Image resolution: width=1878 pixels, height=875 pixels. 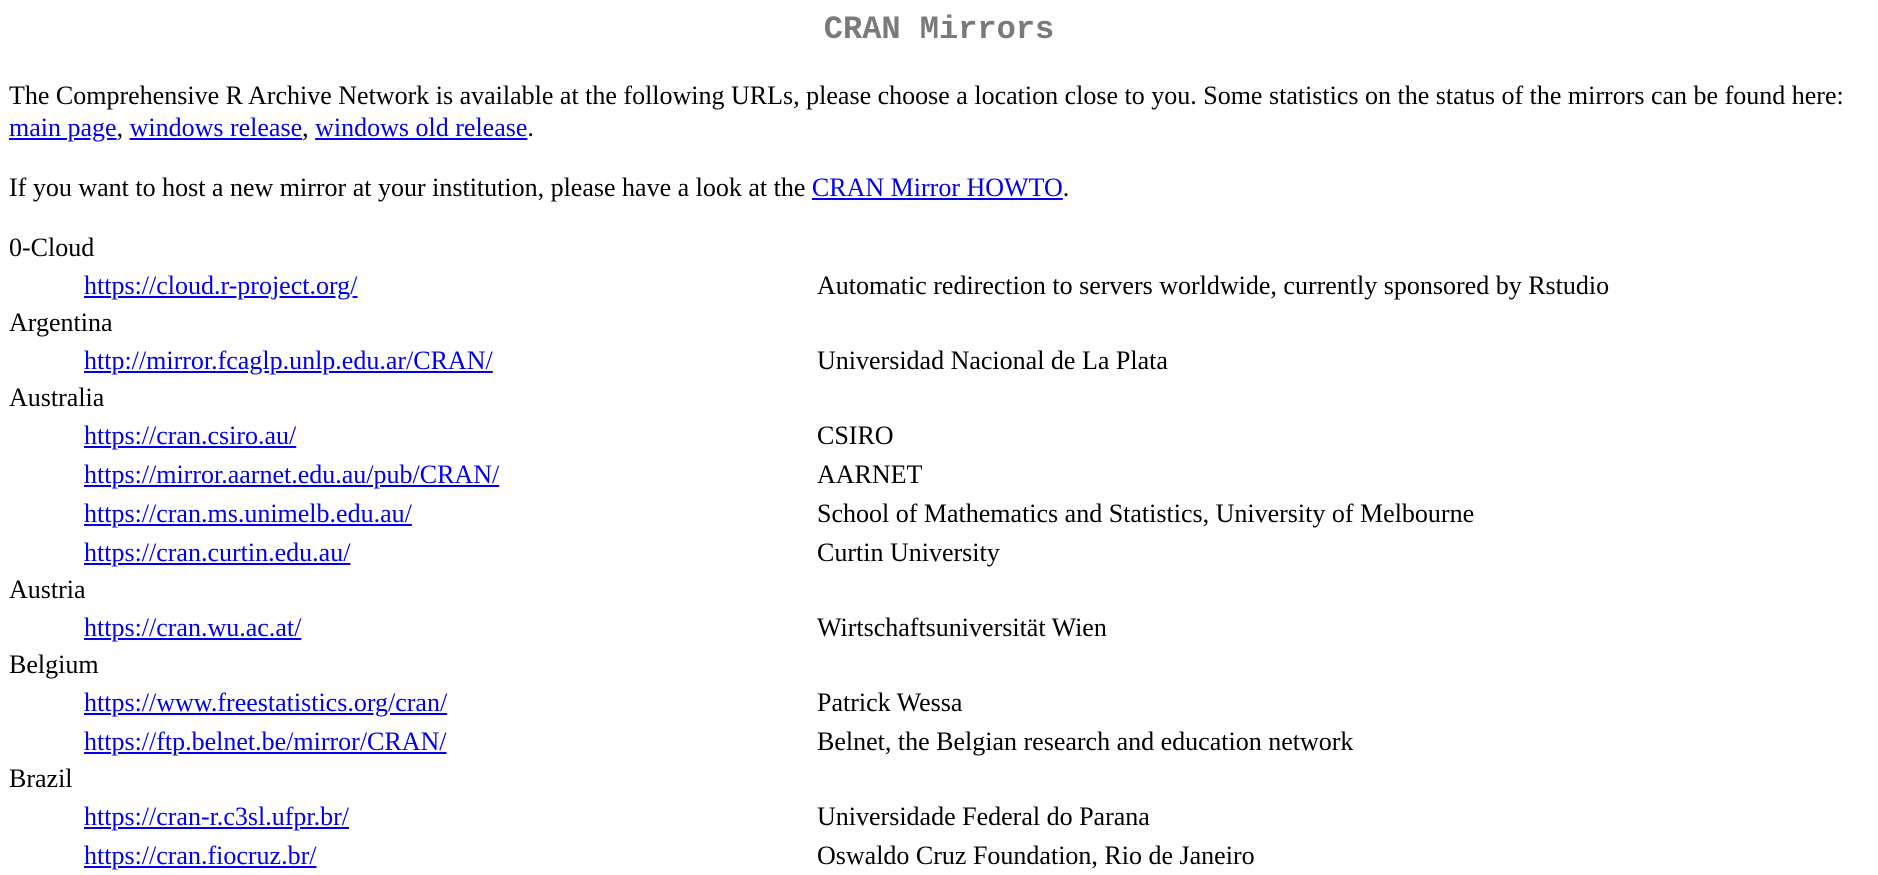 I want to click on page-title: CRAN Mirrors, so click(x=939, y=29).